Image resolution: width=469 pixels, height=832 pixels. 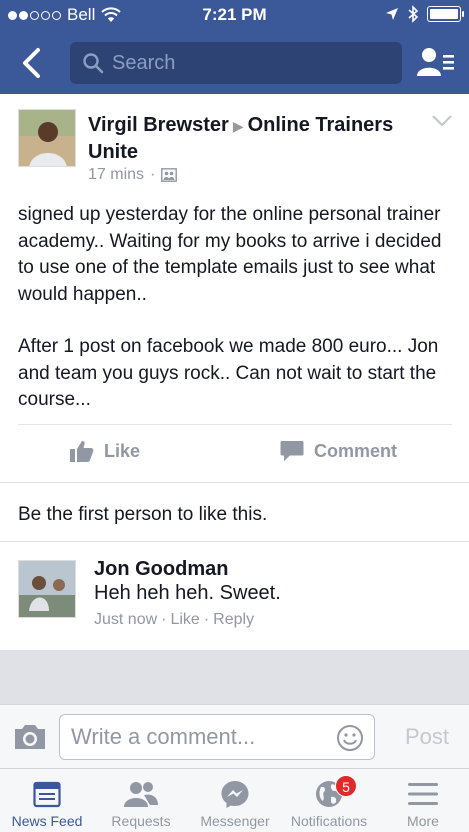 What do you see at coordinates (30, 737) in the screenshot?
I see `camera-icon` at bounding box center [30, 737].